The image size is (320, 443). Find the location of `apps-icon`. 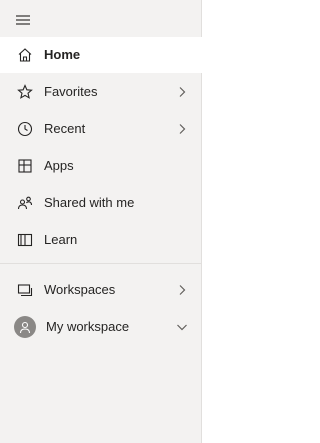

apps-icon is located at coordinates (25, 166).